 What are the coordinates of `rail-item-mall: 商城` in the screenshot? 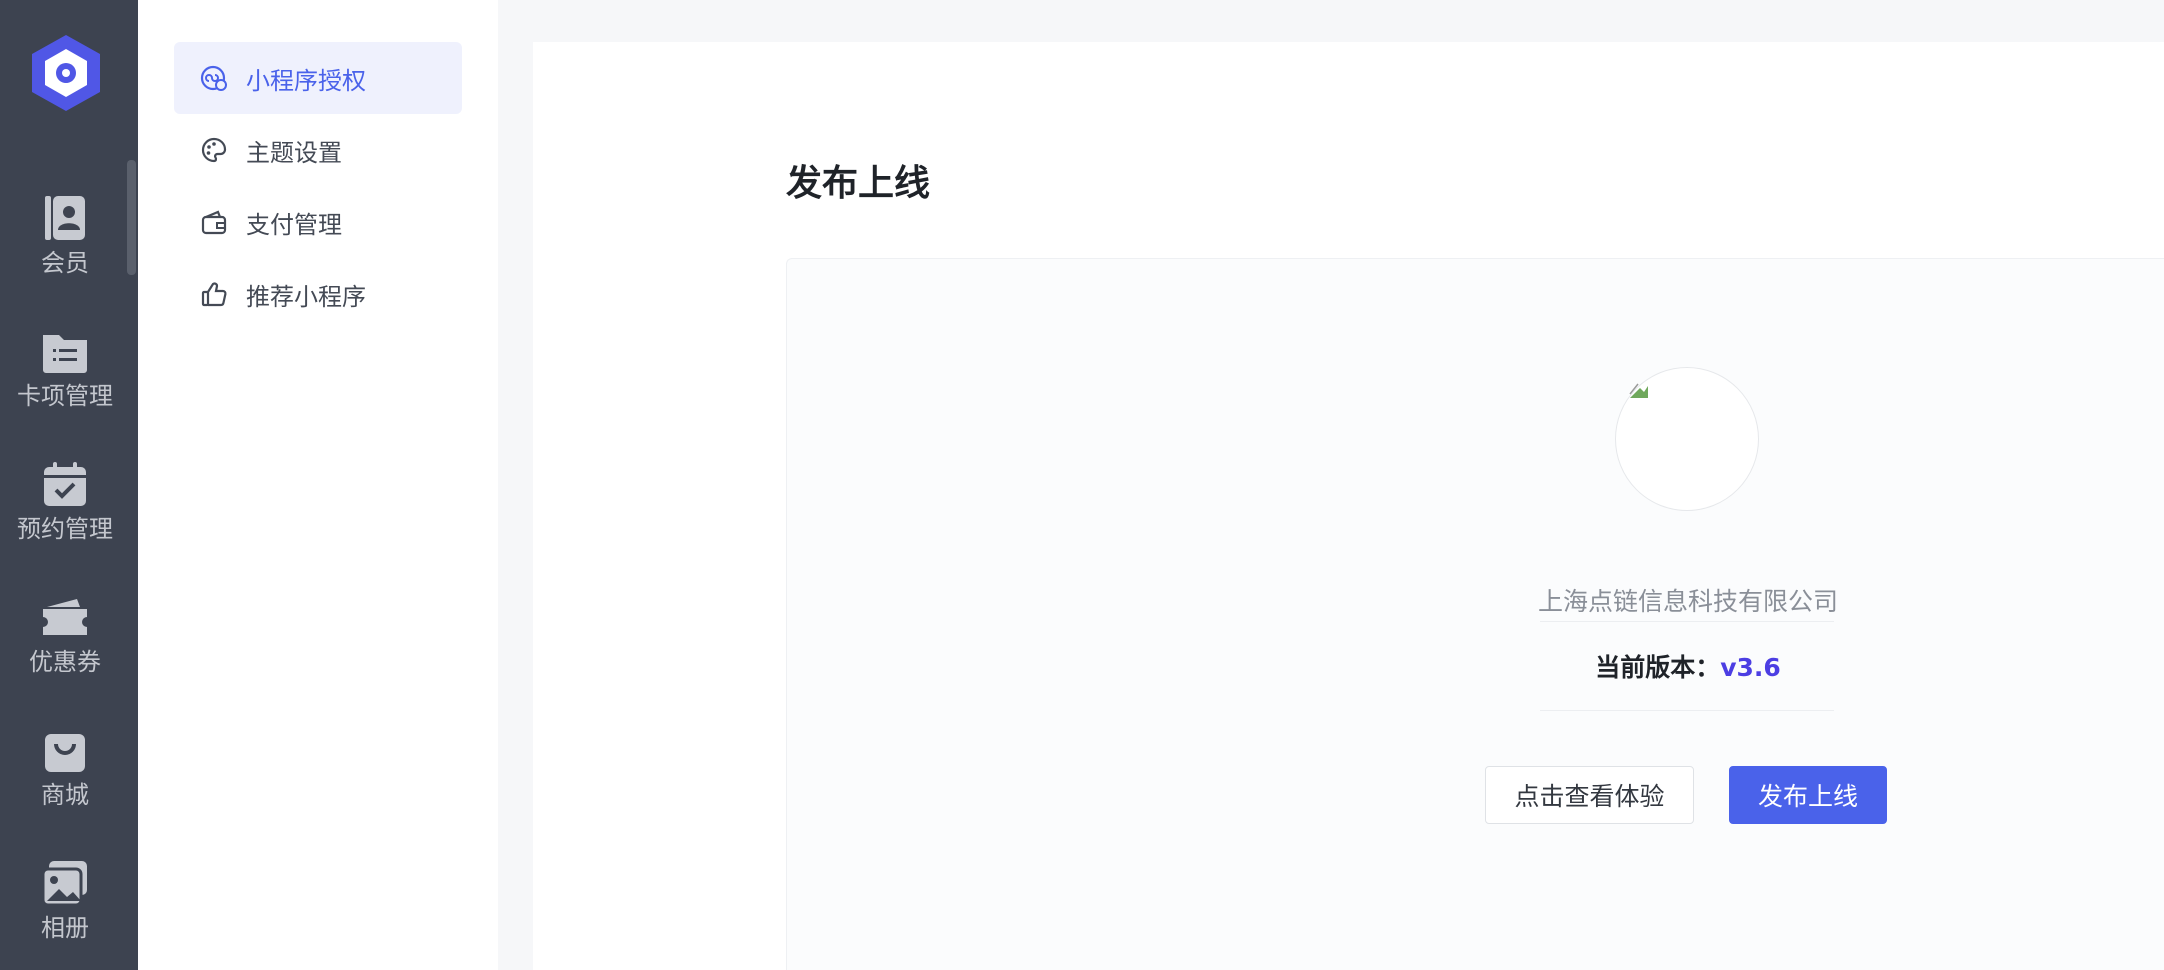 It's located at (65, 767).